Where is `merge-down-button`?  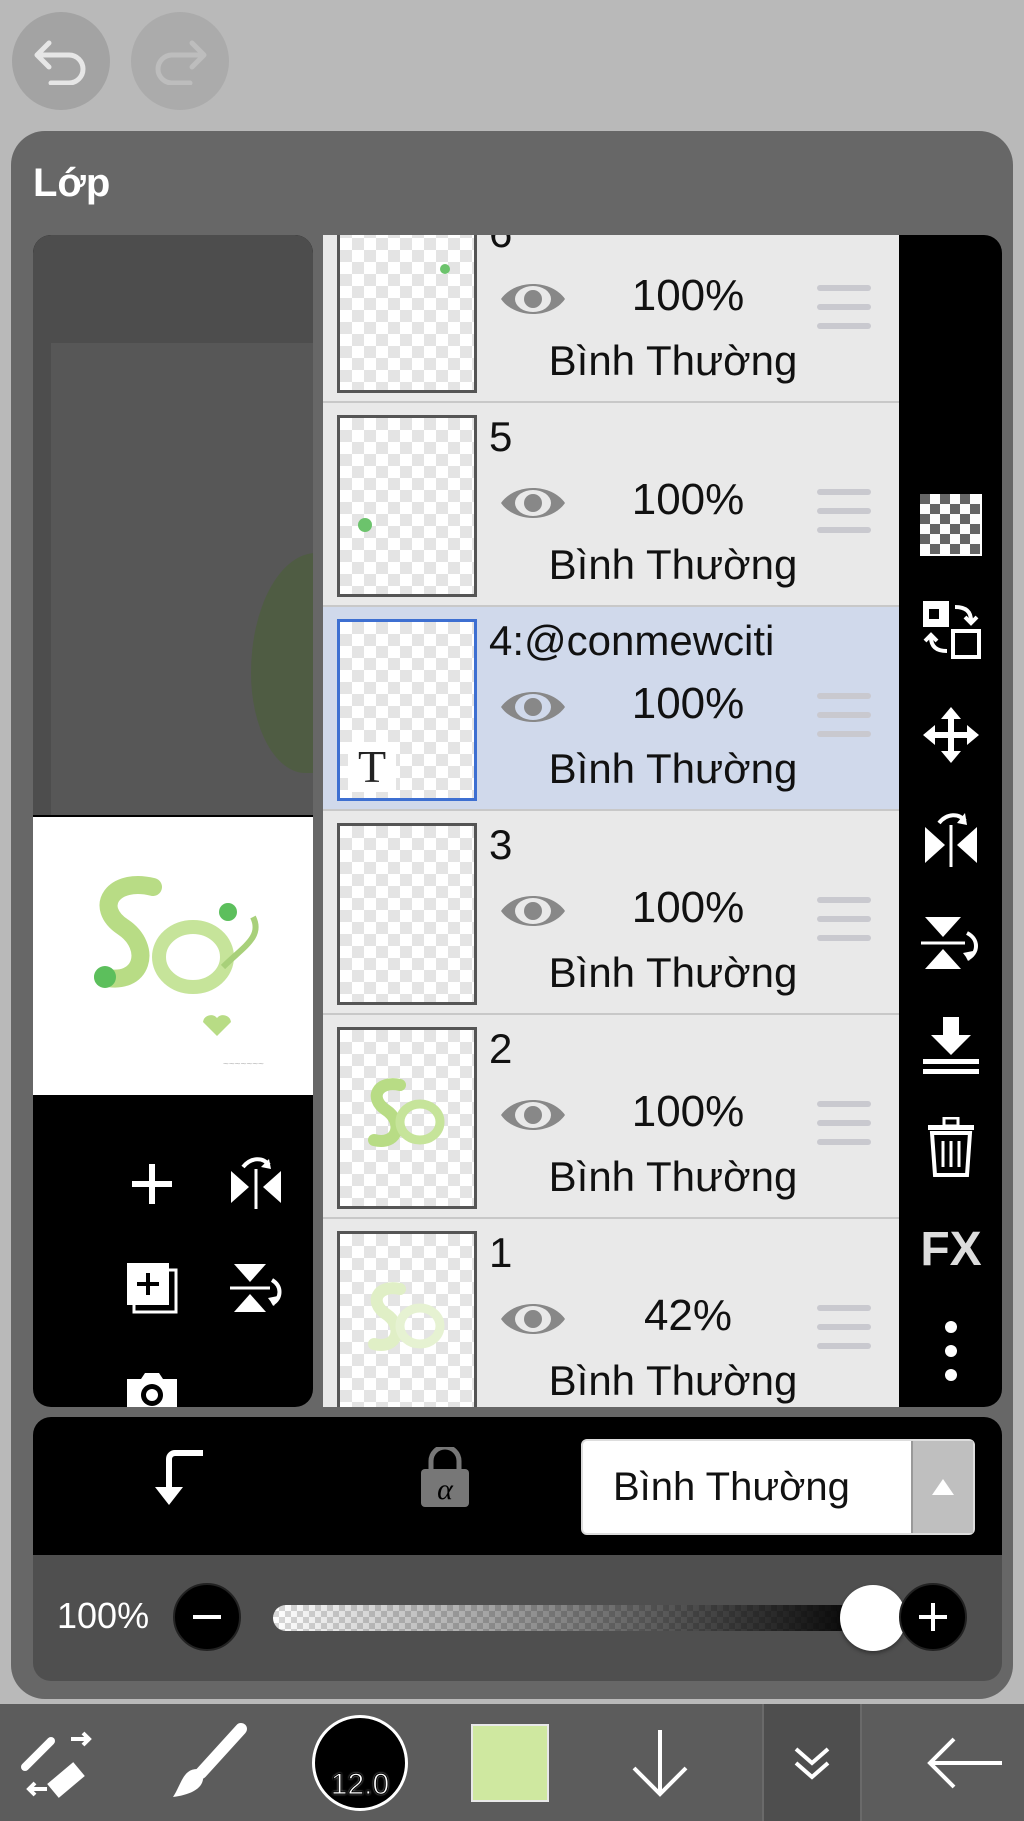 merge-down-button is located at coordinates (951, 1045).